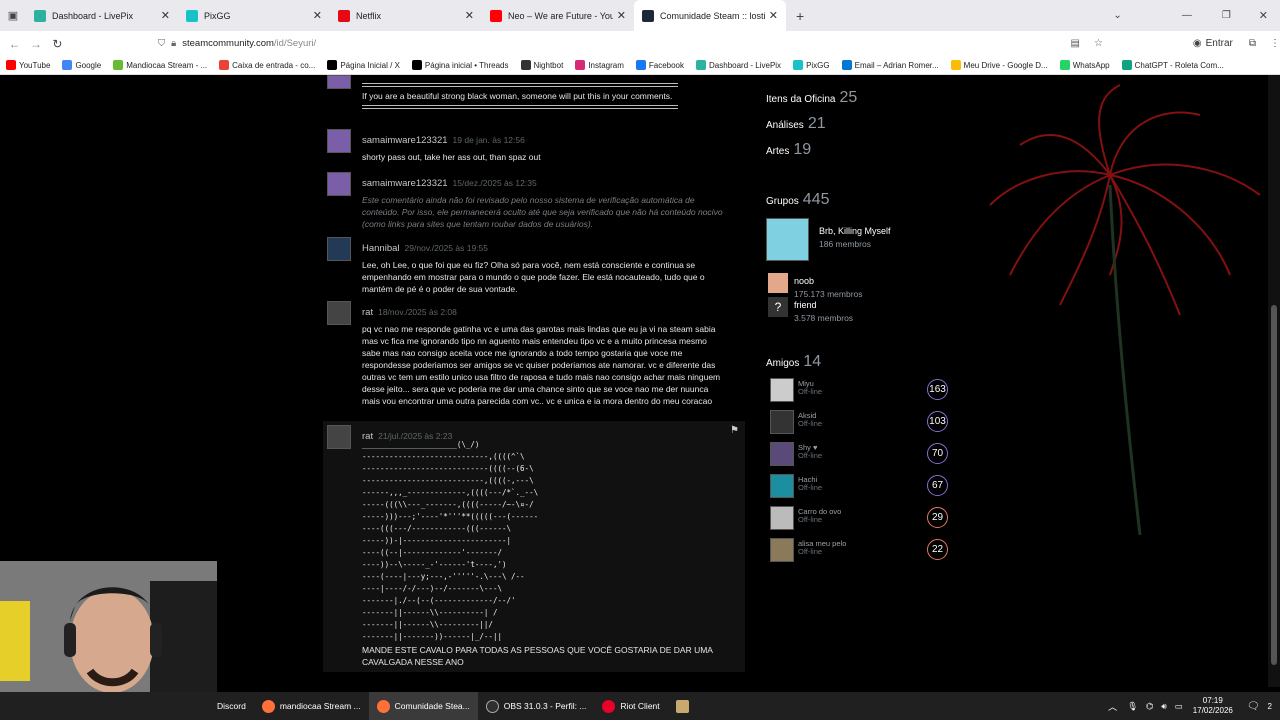  I want to click on comment-author: Hannibal, so click(381, 248).